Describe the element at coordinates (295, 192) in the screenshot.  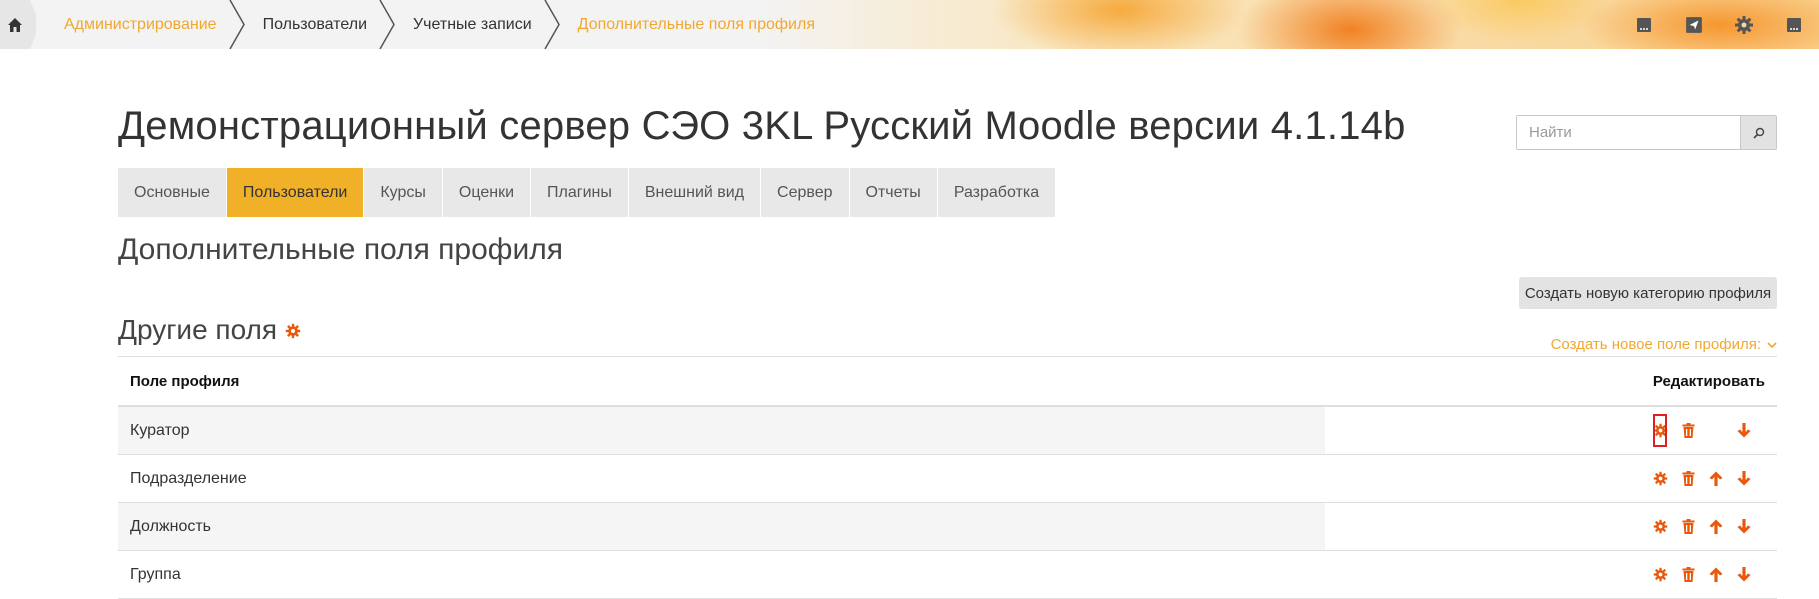
I see `tab-users: Пользователи` at that location.